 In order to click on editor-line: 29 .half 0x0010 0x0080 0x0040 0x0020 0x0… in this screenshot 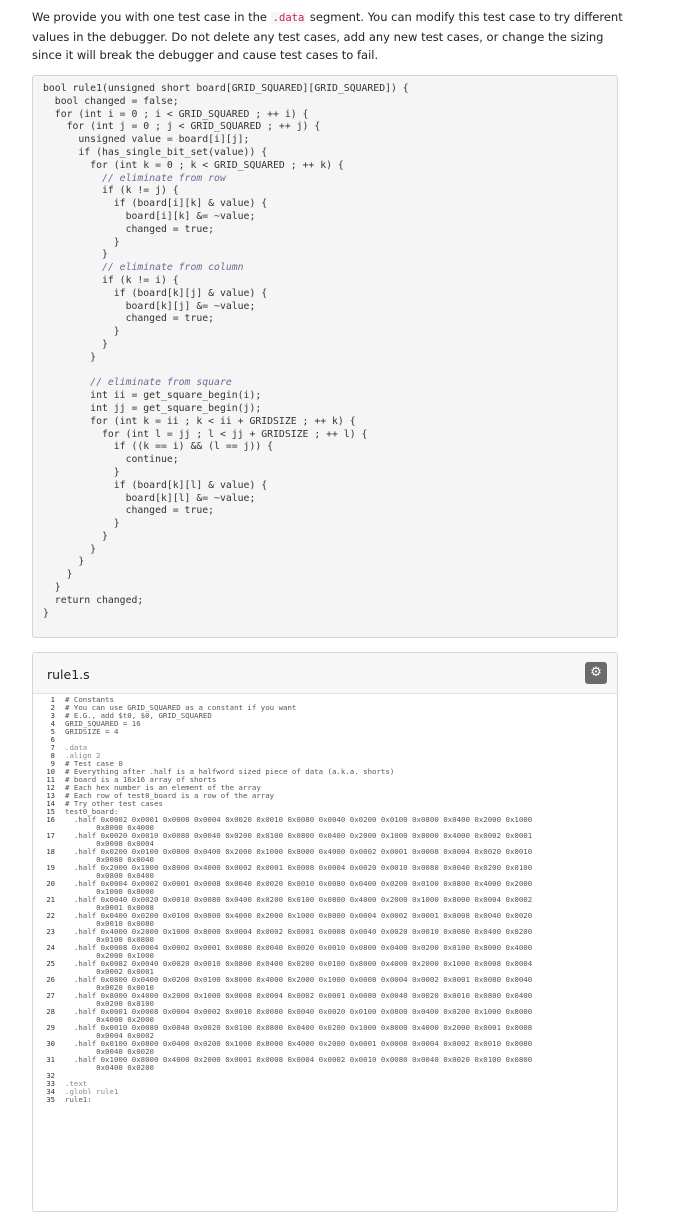, I will do `click(325, 1032)`.